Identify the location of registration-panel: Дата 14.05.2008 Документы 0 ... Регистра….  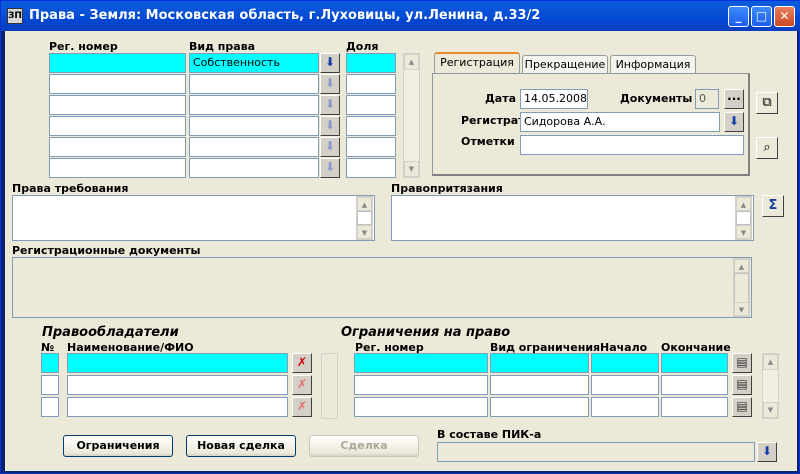
(591, 124).